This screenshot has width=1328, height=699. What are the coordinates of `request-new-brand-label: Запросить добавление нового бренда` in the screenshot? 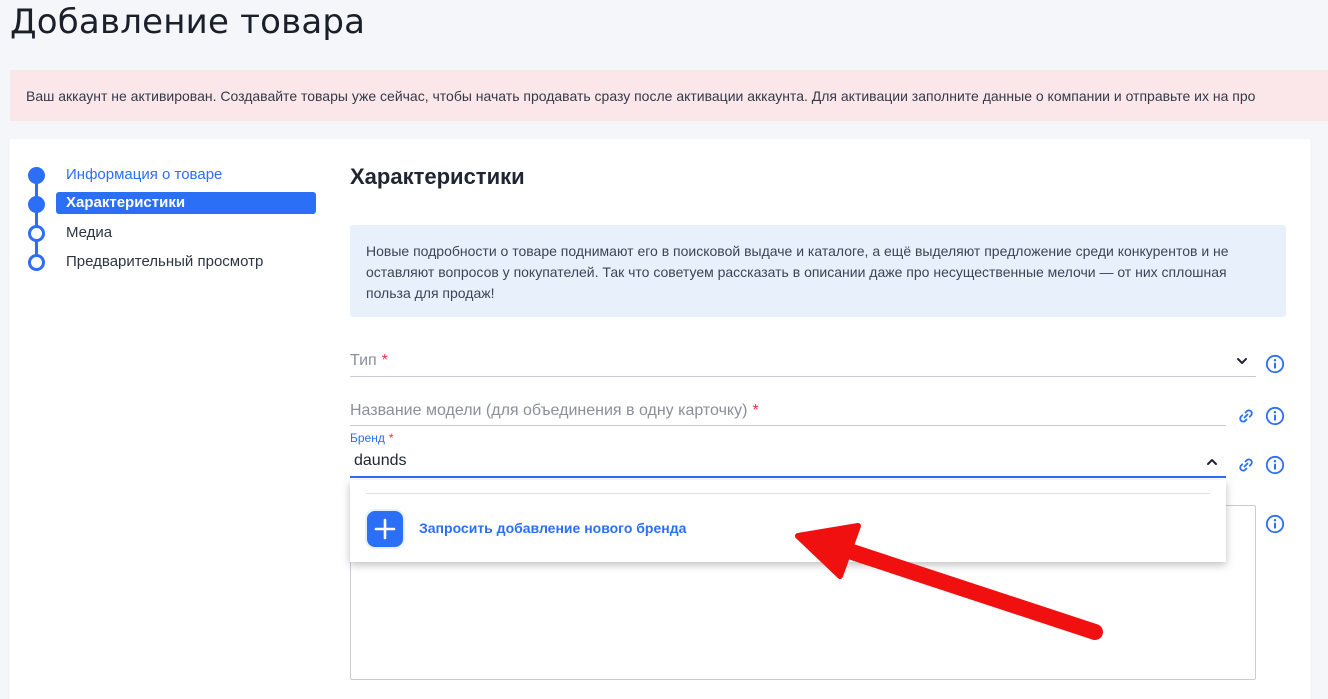 It's located at (552, 528).